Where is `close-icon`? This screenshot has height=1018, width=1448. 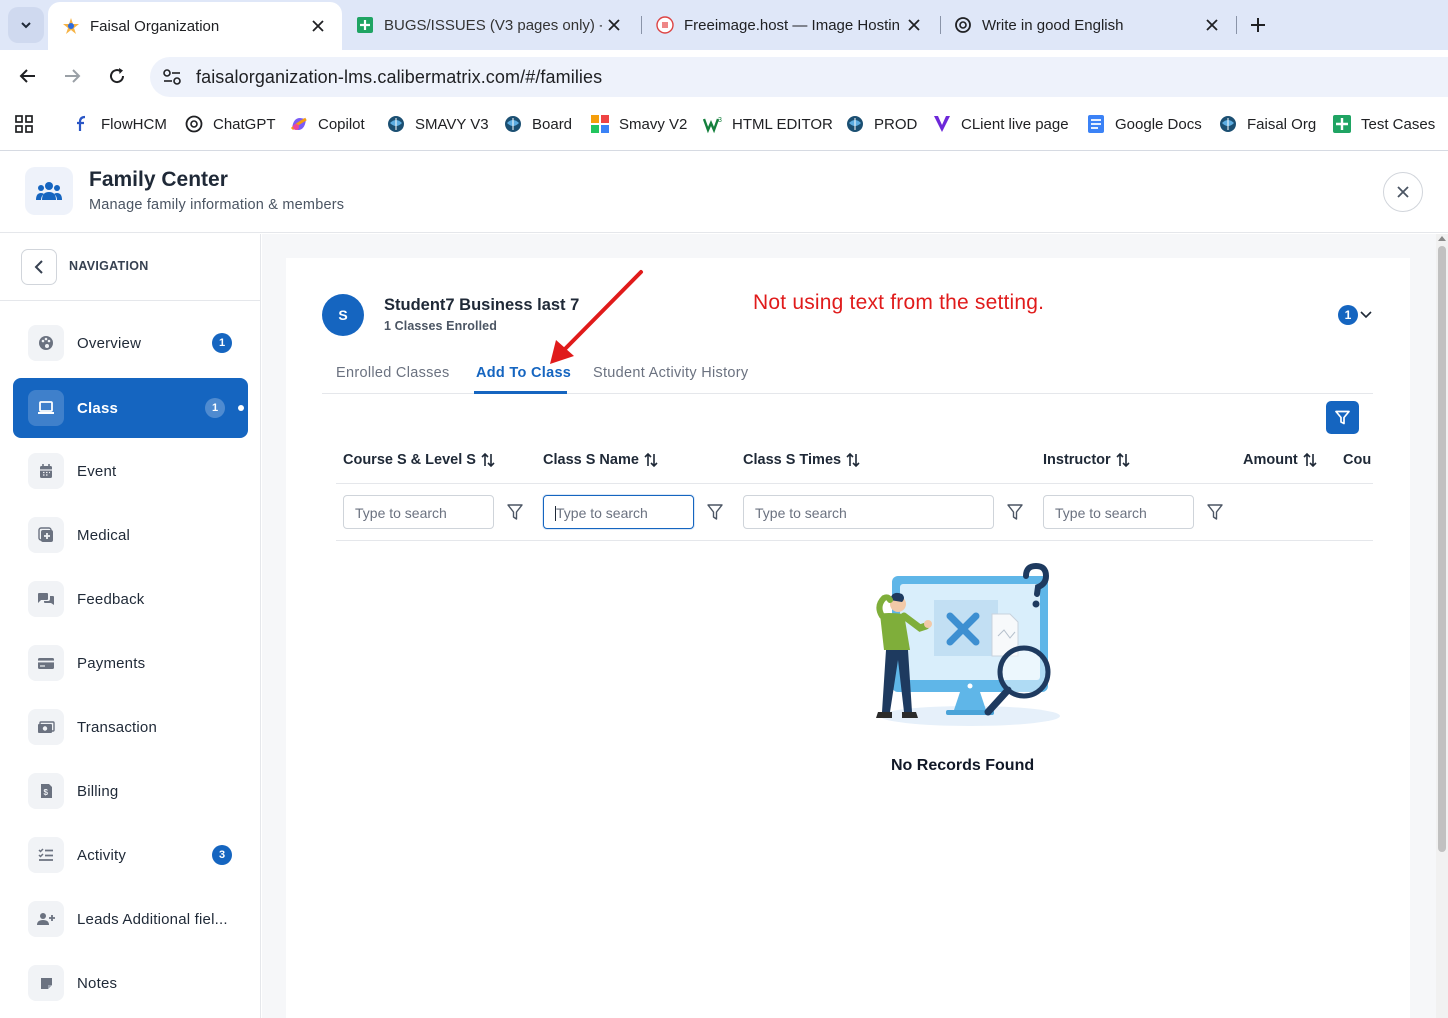 close-icon is located at coordinates (1403, 192).